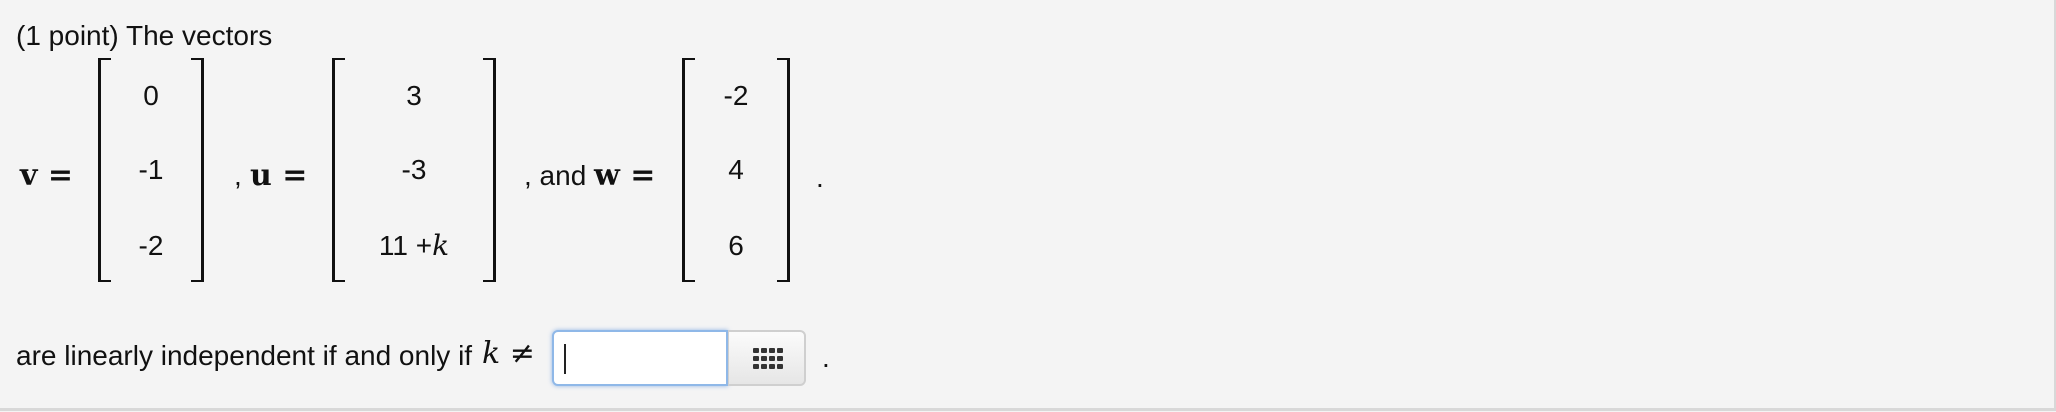 This screenshot has height=412, width=2056. I want to click on vector-v-matrix: 0 -1 -2, so click(151, 170).